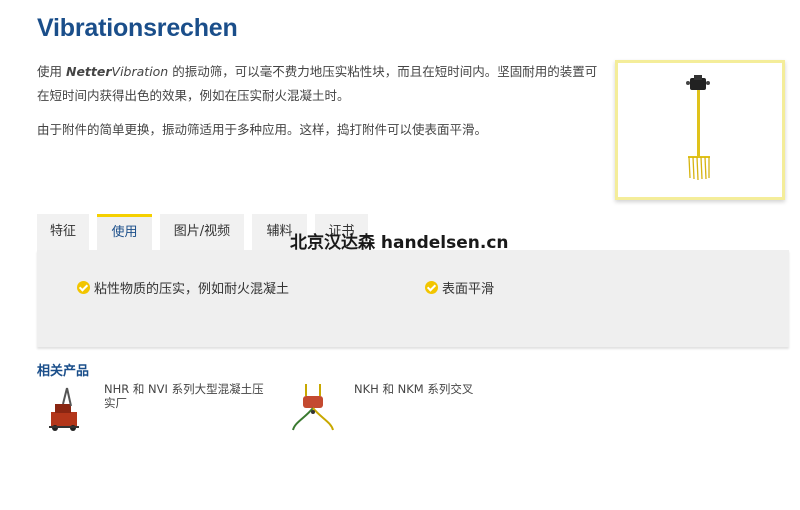 The image size is (800, 510). What do you see at coordinates (202, 232) in the screenshot?
I see `tab-images-video: 图片/视频` at bounding box center [202, 232].